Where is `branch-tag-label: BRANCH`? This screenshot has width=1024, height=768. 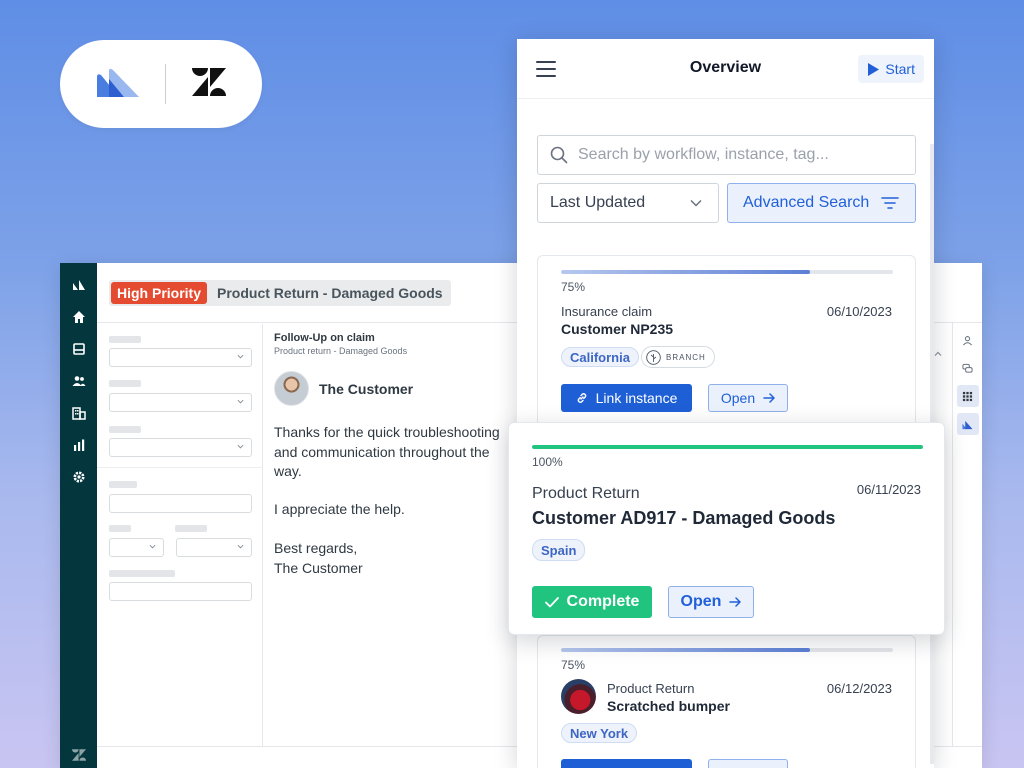
branch-tag-label: BRANCH is located at coordinates (686, 357).